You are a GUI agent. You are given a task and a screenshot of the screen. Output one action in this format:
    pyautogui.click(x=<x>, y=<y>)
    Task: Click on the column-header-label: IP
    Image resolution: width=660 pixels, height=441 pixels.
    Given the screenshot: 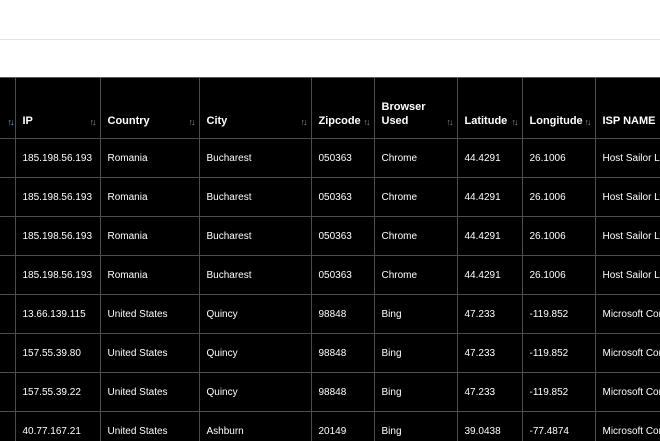 What is the action you would take?
    pyautogui.click(x=61, y=126)
    